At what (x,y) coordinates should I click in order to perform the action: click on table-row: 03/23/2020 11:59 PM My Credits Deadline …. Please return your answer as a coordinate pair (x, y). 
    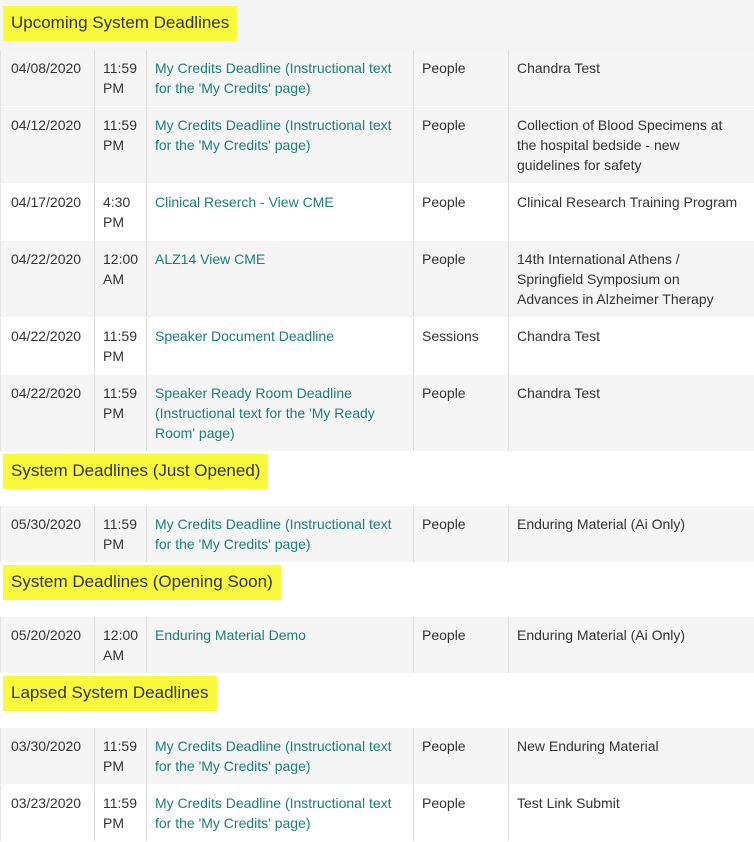
    Looking at the image, I should click on (377, 813).